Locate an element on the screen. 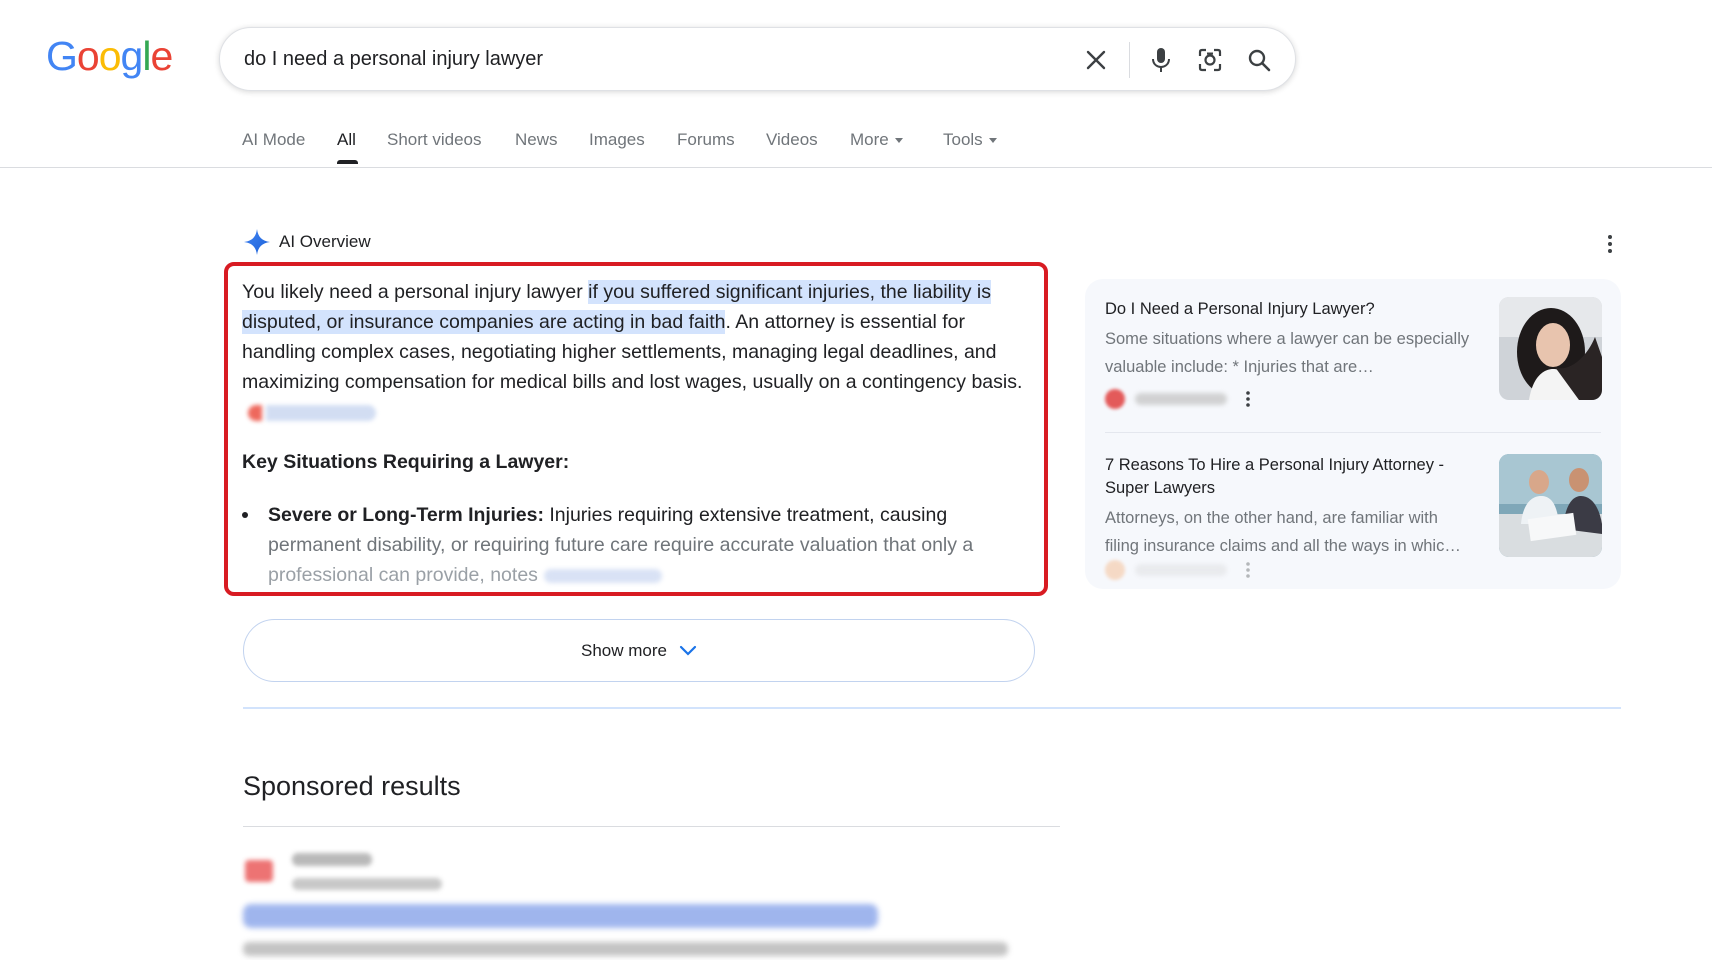 The image size is (1712, 960). show-more-label: Show more is located at coordinates (624, 650).